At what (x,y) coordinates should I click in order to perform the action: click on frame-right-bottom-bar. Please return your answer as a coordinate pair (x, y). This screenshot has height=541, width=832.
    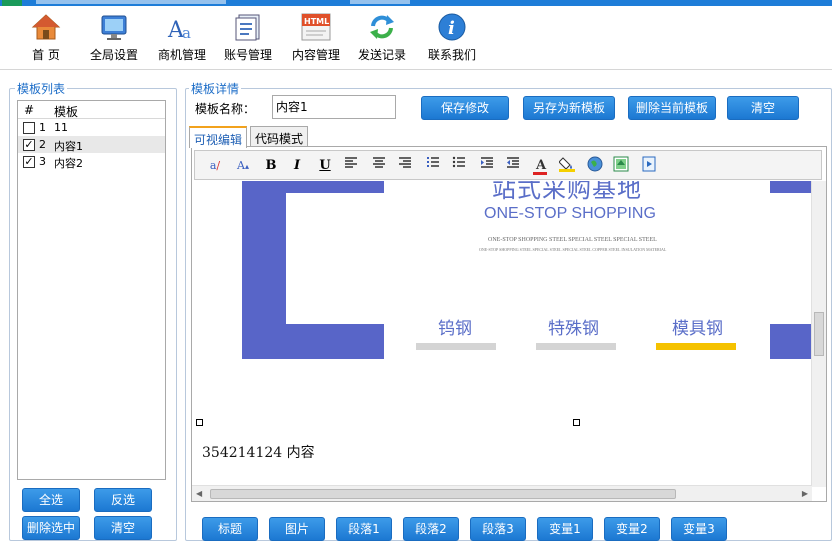
    Looking at the image, I should click on (791, 341).